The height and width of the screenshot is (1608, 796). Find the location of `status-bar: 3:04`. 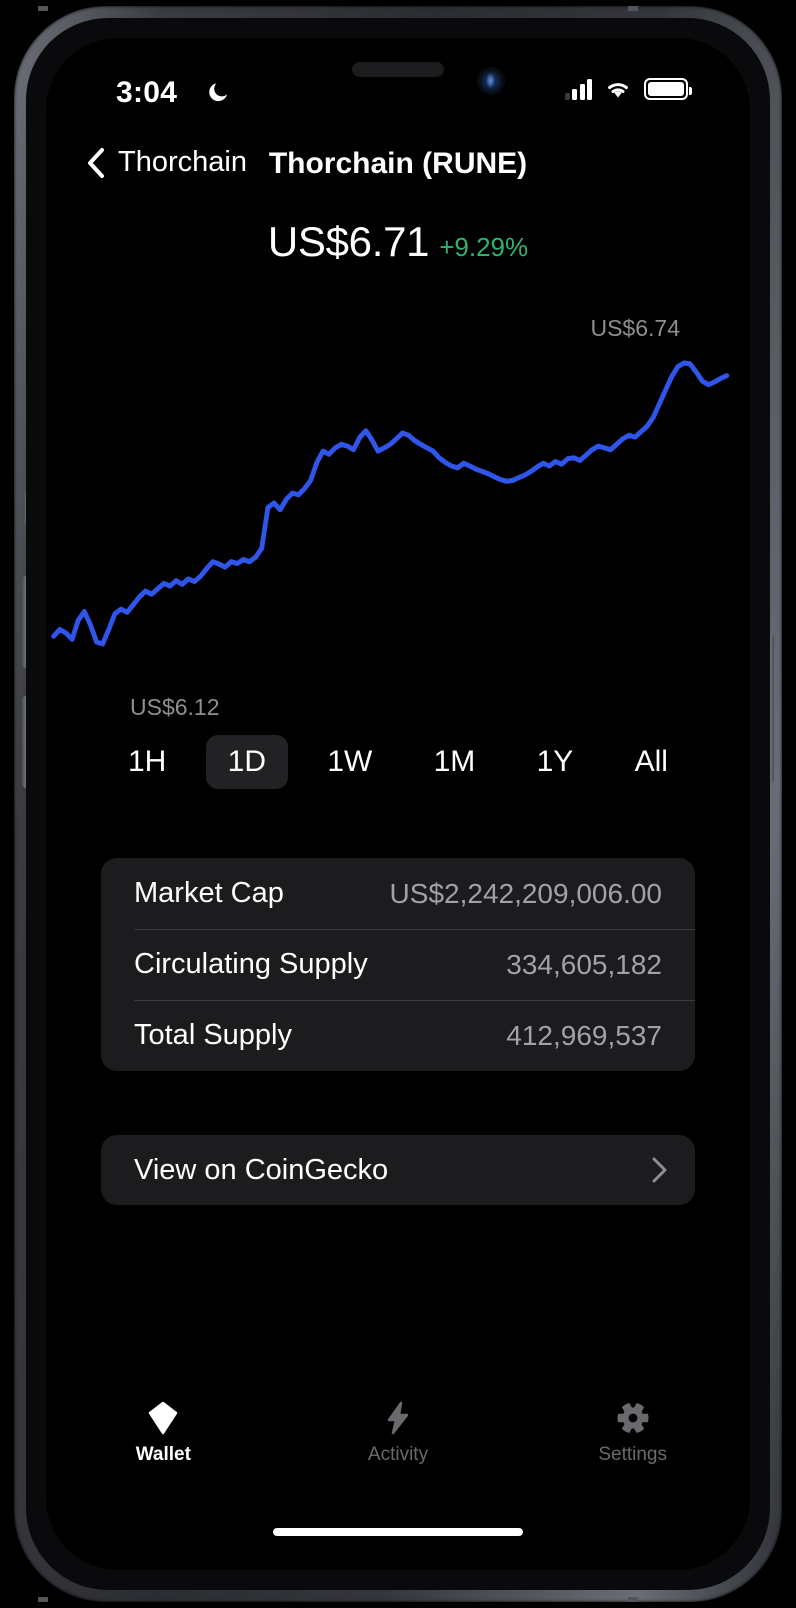

status-bar: 3:04 is located at coordinates (398, 96).